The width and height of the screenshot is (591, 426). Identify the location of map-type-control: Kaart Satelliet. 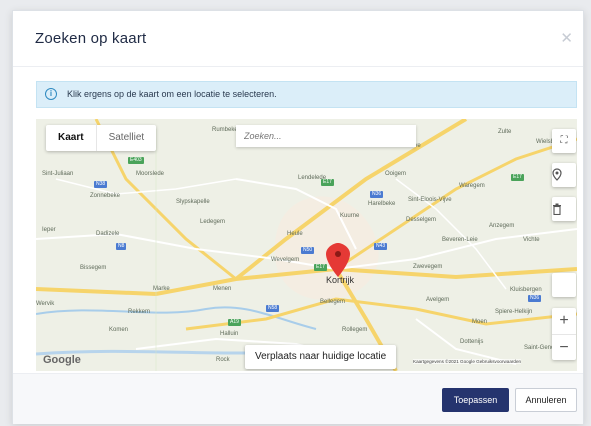
(101, 138).